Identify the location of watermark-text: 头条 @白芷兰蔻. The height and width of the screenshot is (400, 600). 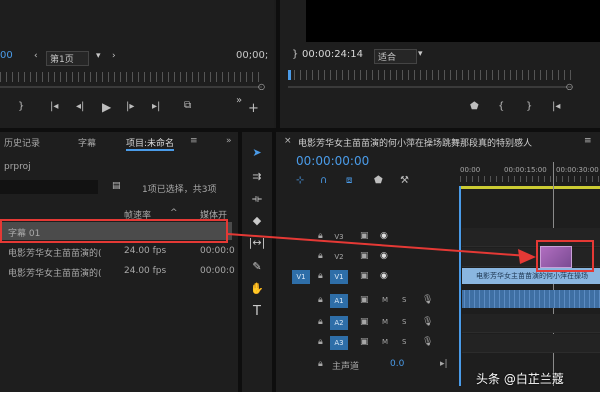
(520, 379).